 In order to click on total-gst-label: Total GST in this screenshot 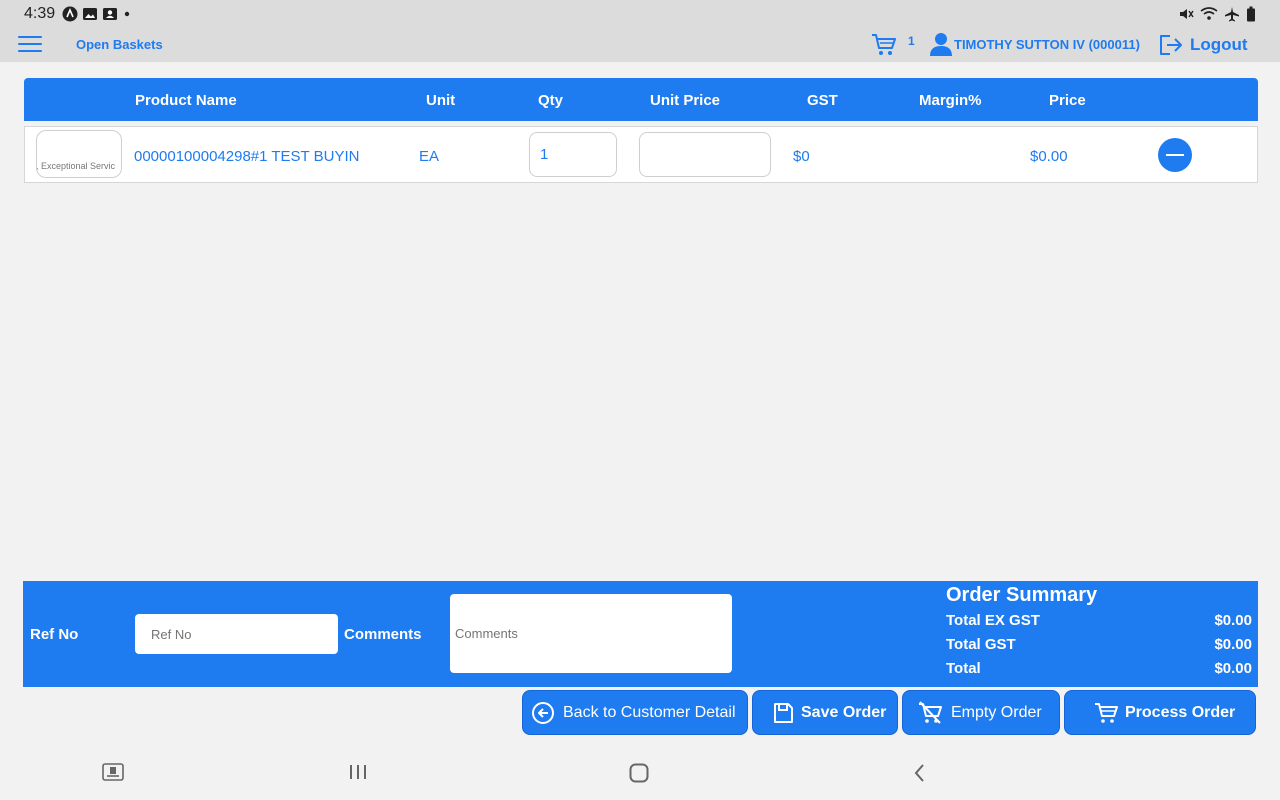, I will do `click(981, 644)`.